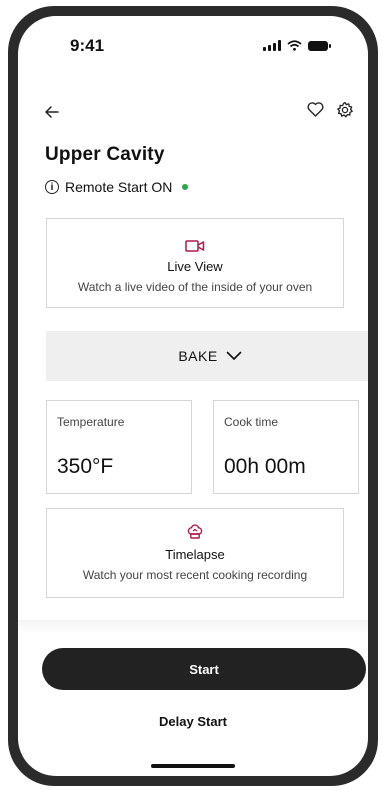 The width and height of the screenshot is (383, 791). Describe the element at coordinates (233, 355) in the screenshot. I see `chevron-down-icon` at that location.